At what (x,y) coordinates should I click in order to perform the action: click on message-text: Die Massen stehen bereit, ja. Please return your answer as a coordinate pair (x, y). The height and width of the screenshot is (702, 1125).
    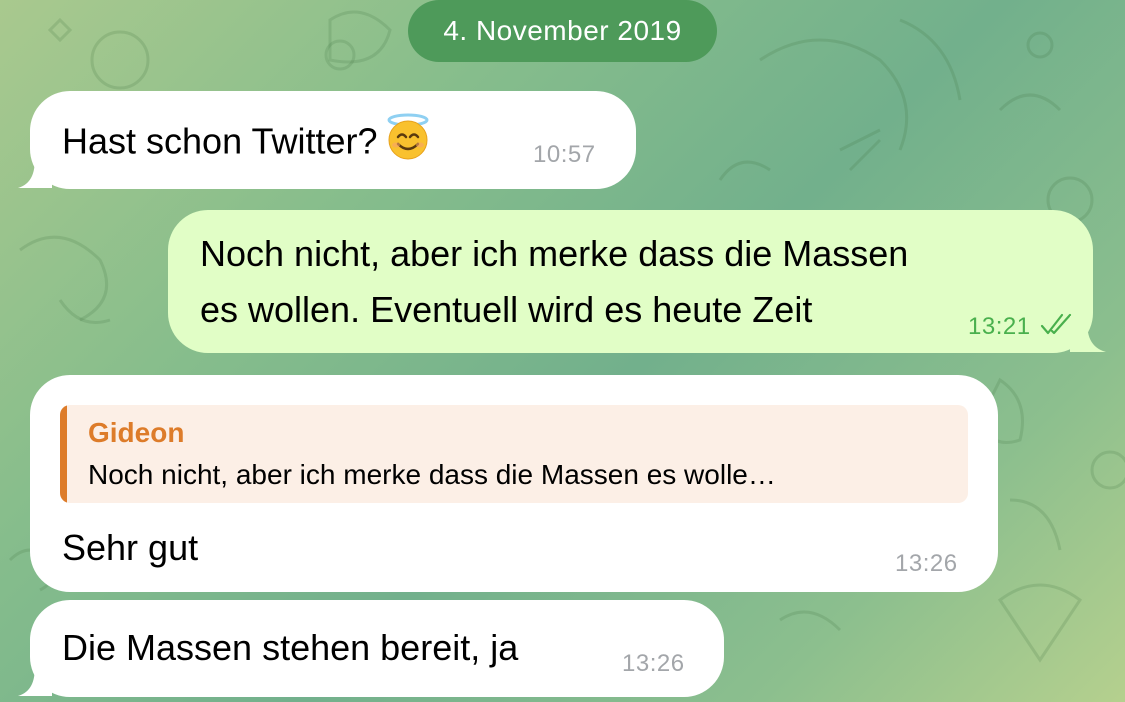
    Looking at the image, I should click on (290, 647).